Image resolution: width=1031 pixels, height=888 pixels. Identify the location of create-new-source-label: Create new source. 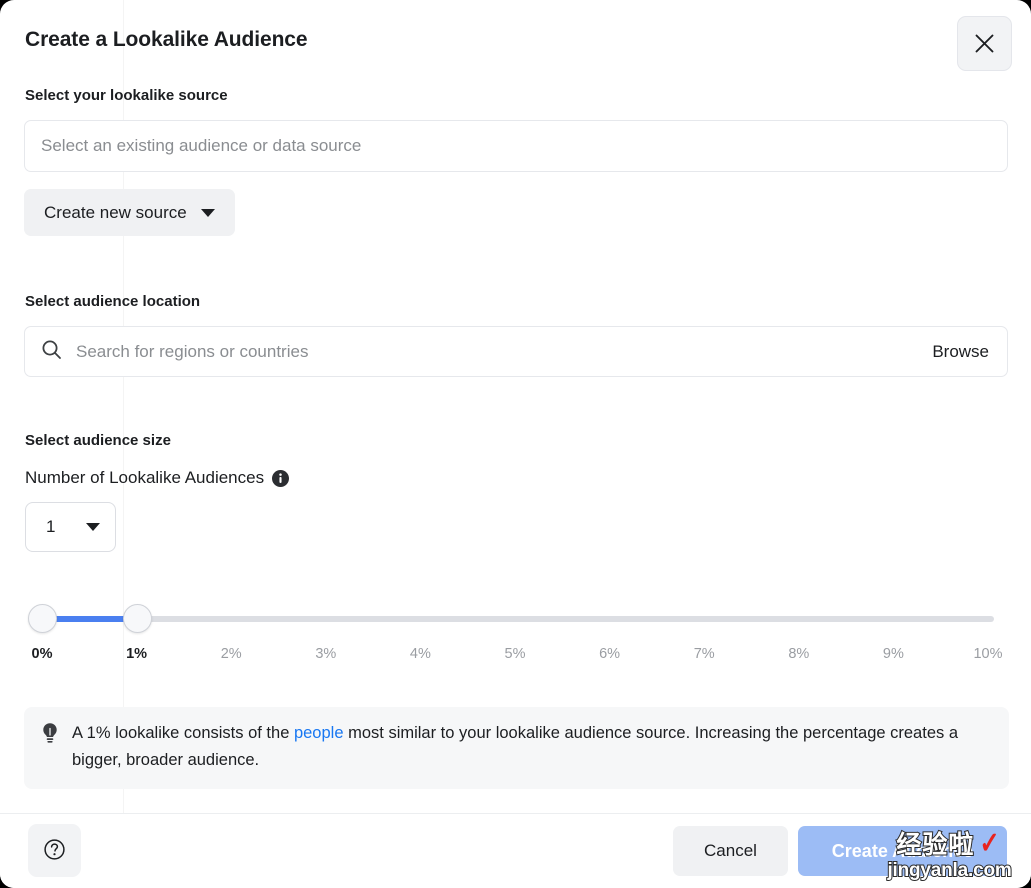
(115, 212).